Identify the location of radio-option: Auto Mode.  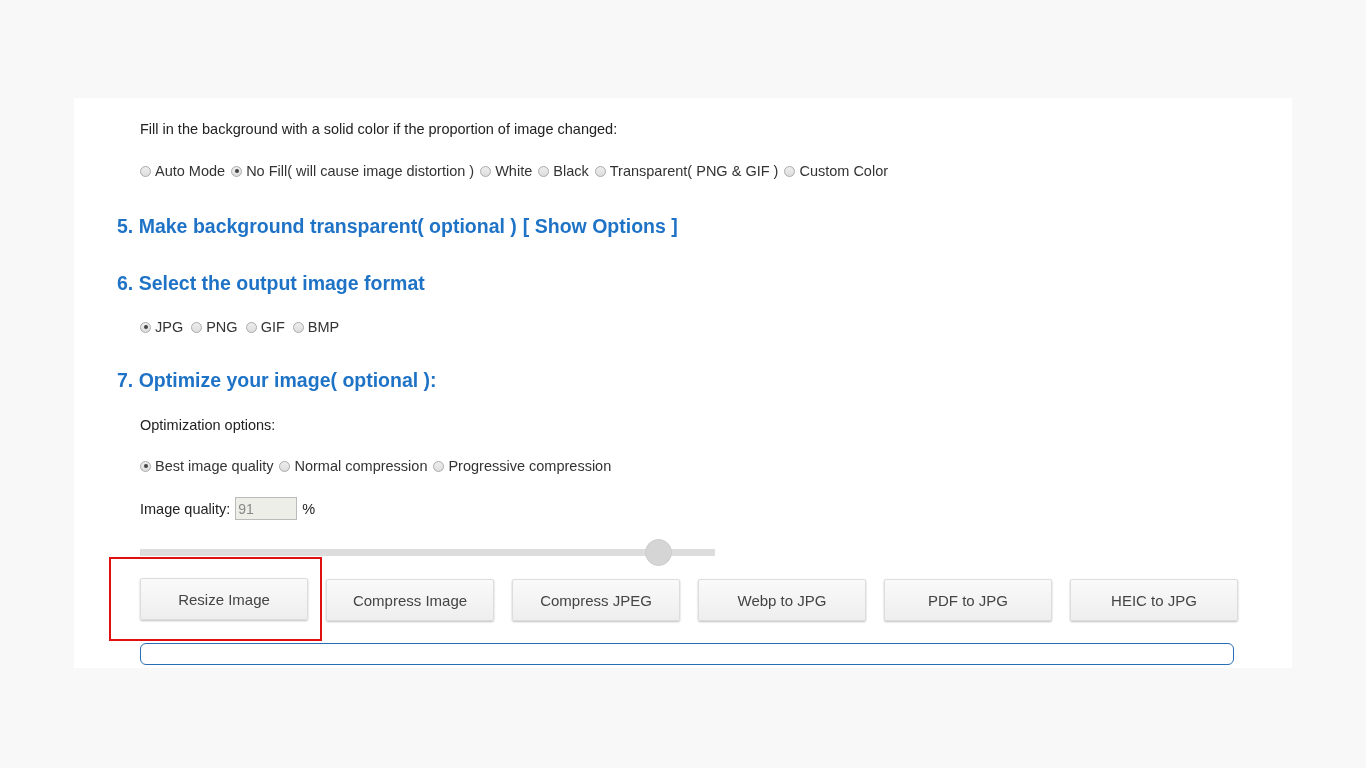
(183, 171).